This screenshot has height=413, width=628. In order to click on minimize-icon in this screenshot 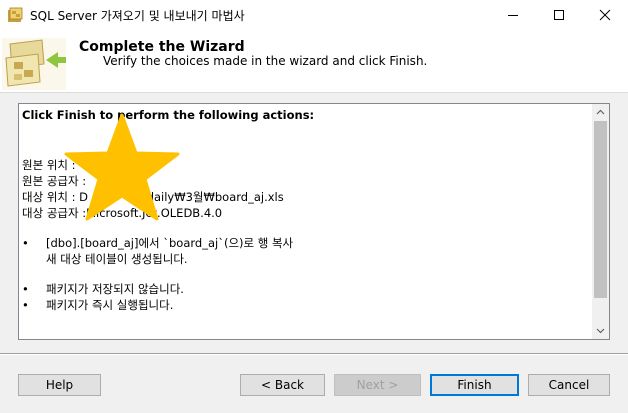, I will do `click(513, 15)`.